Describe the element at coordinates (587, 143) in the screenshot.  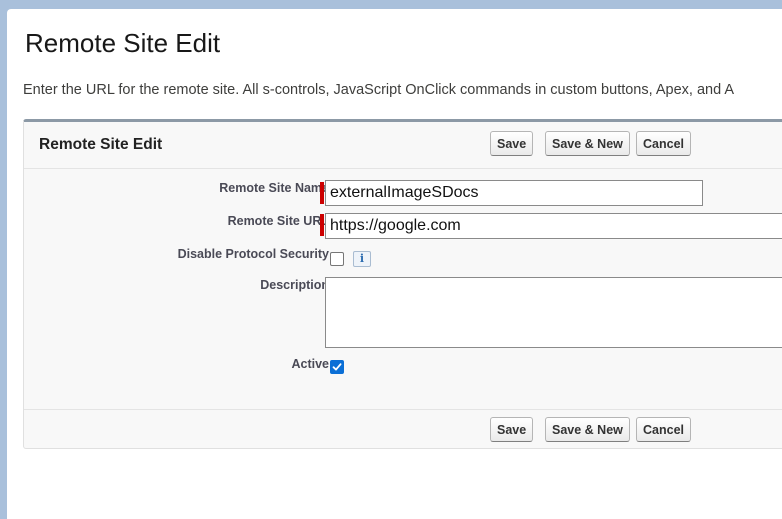
I see `save-and-new-button-top: Save & New` at that location.